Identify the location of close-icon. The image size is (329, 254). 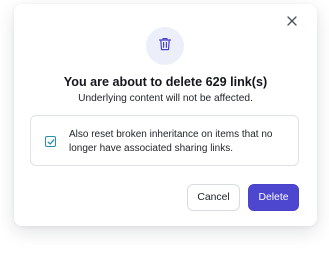
(292, 22).